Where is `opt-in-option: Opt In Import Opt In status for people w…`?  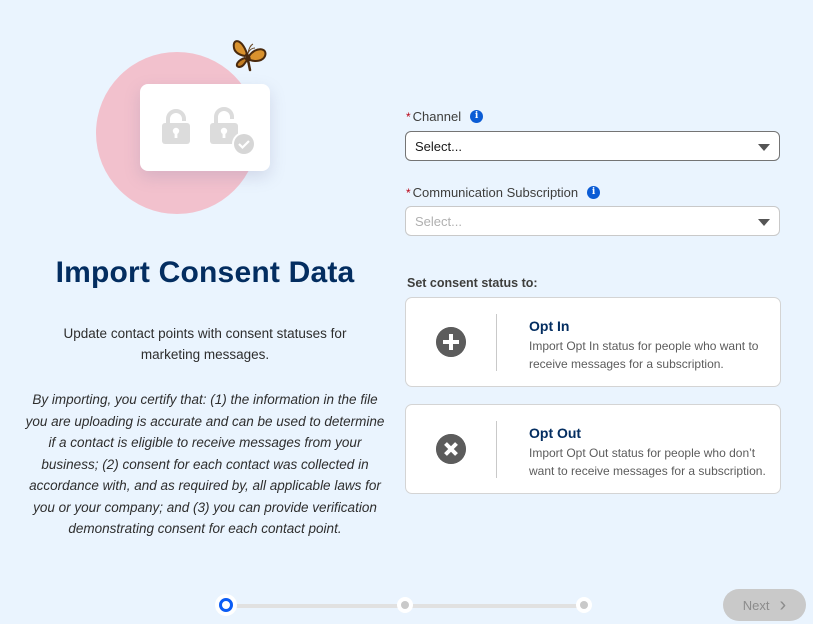
opt-in-option: Opt In Import Opt In status for people w… is located at coordinates (593, 342).